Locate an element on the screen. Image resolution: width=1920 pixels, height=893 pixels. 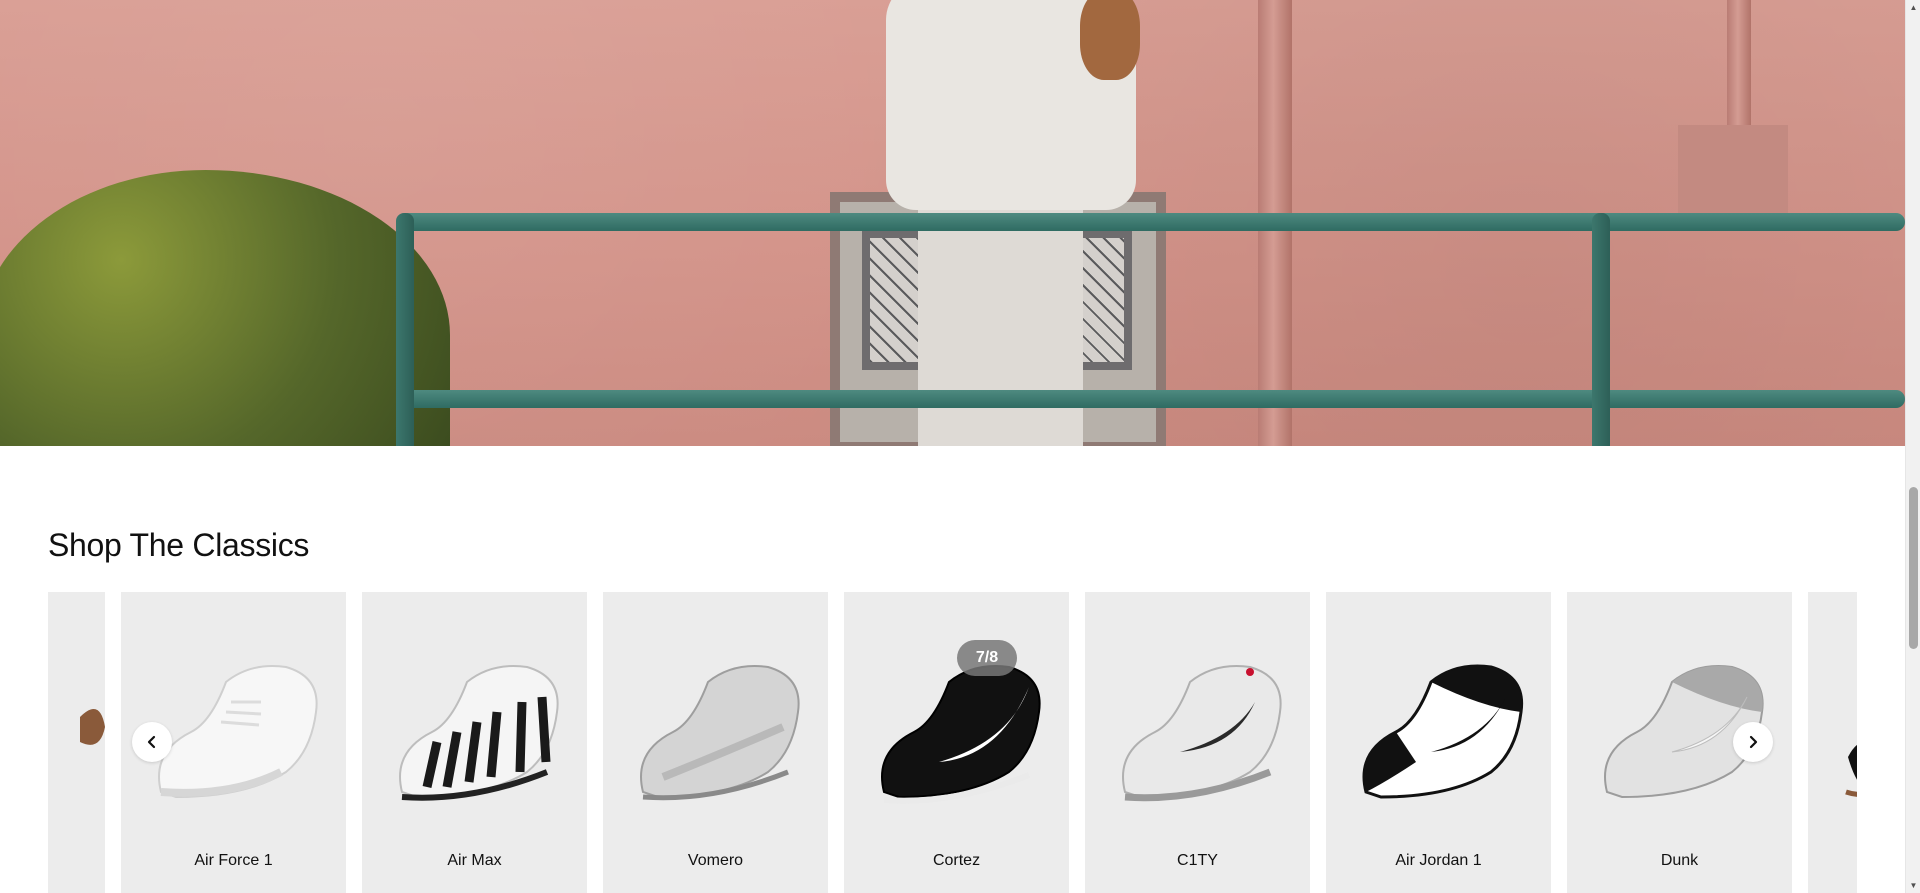
product-card: C1TY is located at coordinates (1197, 742).